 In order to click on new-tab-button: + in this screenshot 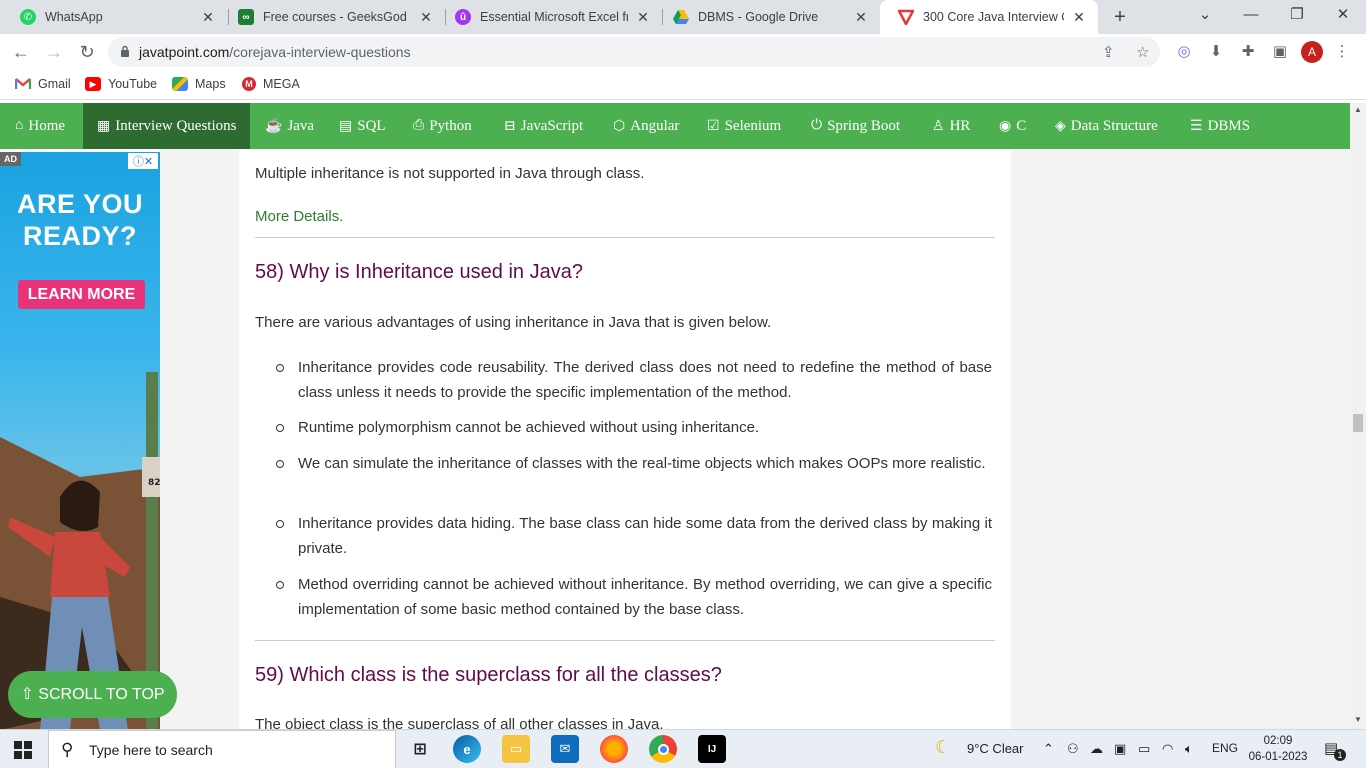, I will do `click(1120, 17)`.